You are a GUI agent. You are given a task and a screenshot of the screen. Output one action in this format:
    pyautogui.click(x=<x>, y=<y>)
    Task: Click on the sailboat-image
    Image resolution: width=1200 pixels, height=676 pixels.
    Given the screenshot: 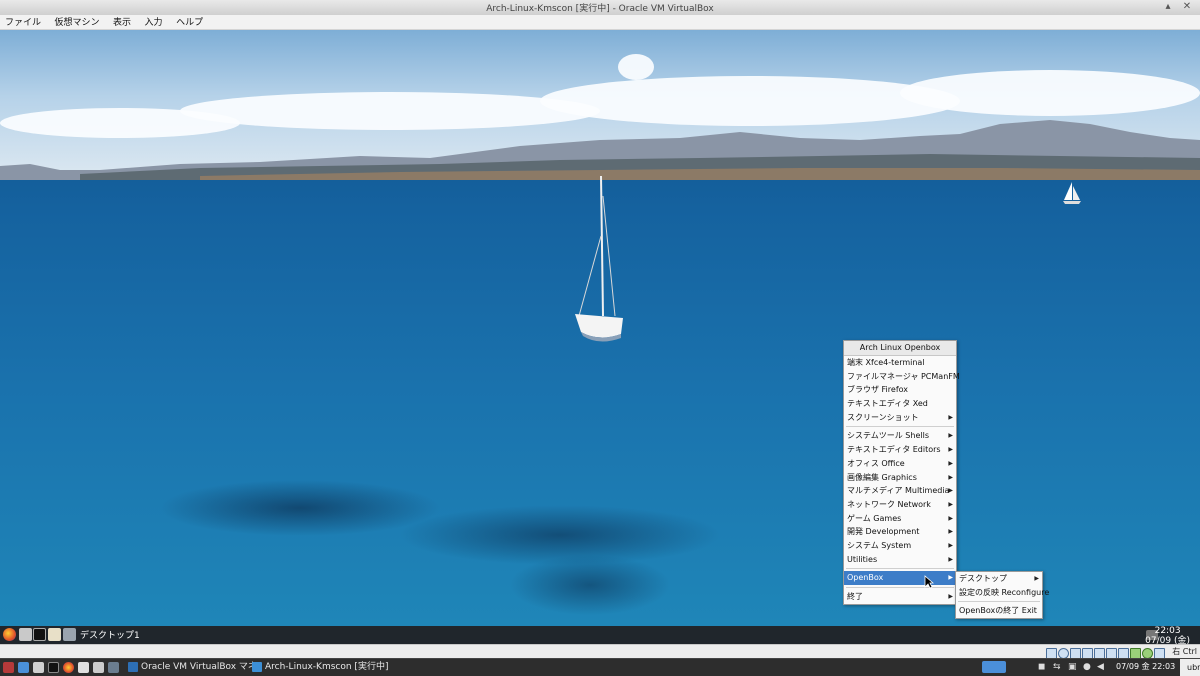 What is the action you would take?
    pyautogui.click(x=599, y=259)
    